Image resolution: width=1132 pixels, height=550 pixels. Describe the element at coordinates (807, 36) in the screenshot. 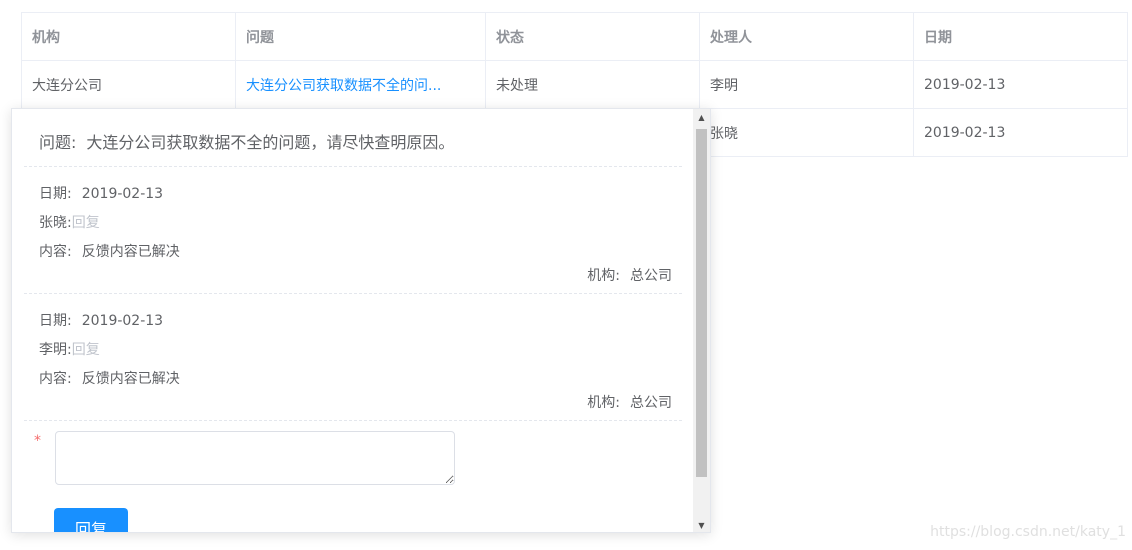

I see `column-header-handler: 处理人` at that location.